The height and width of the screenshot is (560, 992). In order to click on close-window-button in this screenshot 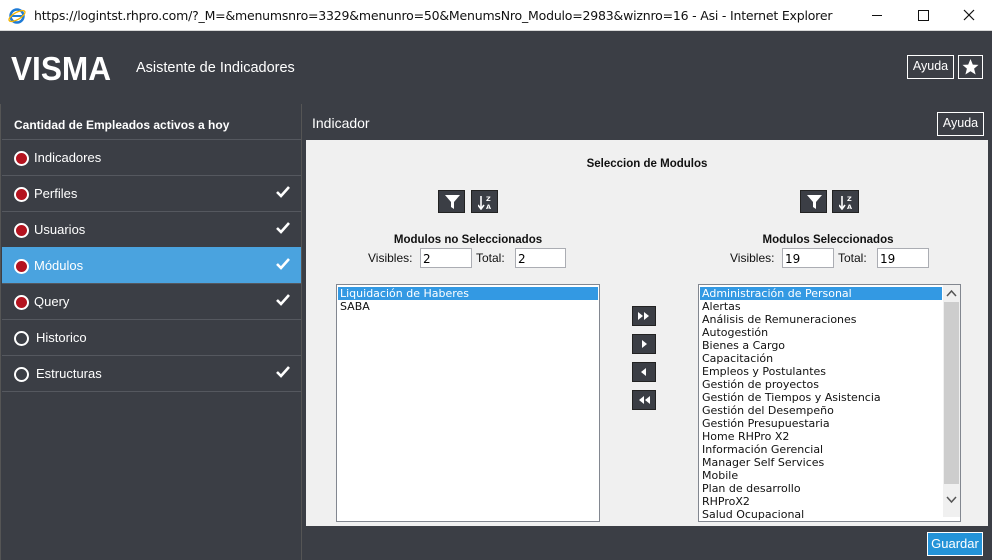, I will do `click(969, 15)`.